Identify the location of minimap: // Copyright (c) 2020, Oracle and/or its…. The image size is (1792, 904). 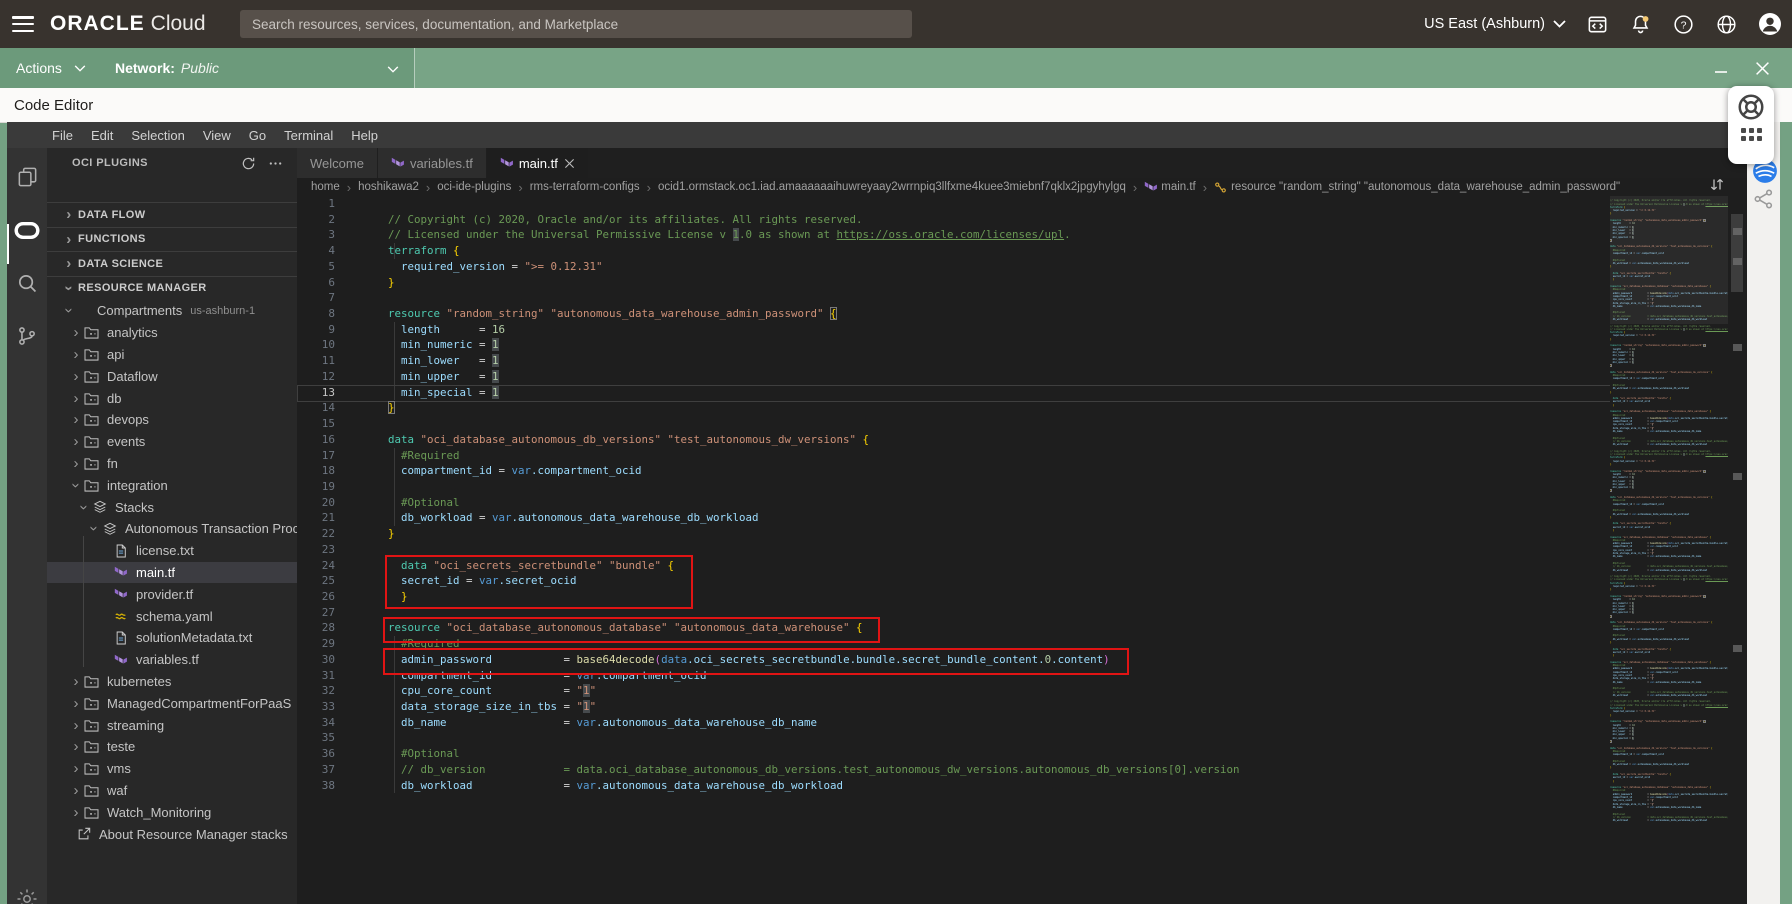
(1669, 550).